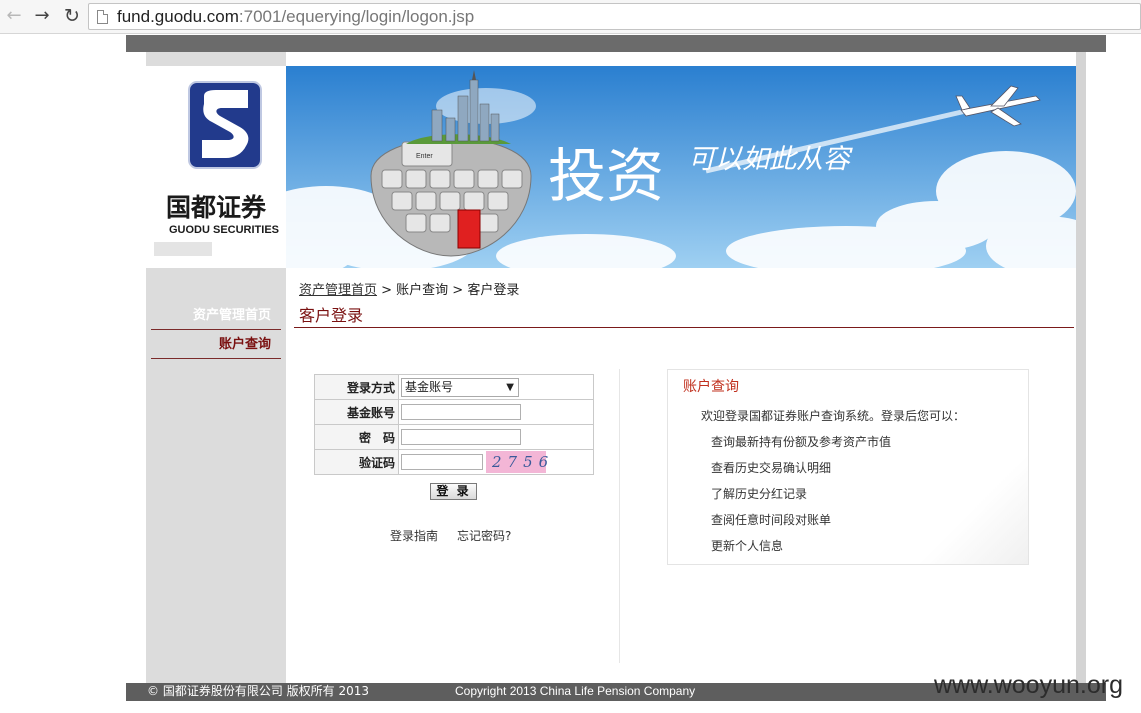 This screenshot has width=1141, height=713. Describe the element at coordinates (510, 387) in the screenshot. I see `dropdown-arrow-icon: ▼` at that location.